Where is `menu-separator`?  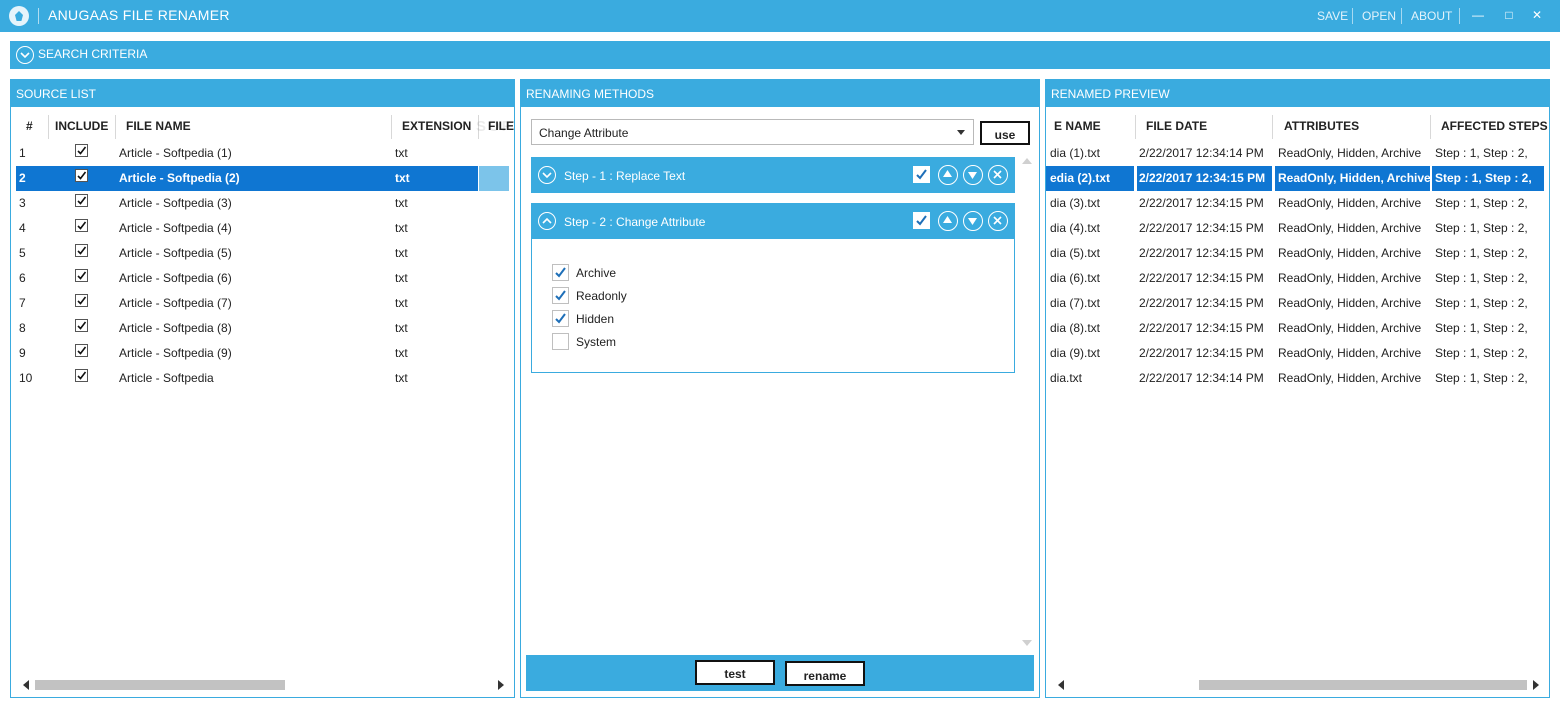
menu-separator is located at coordinates (1401, 16).